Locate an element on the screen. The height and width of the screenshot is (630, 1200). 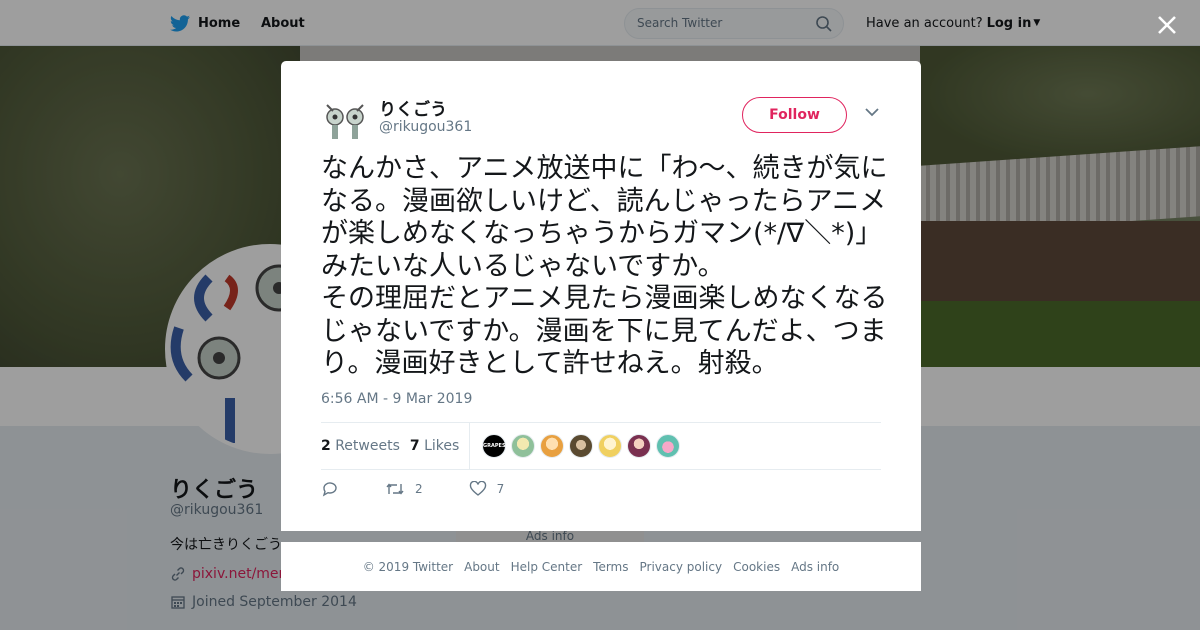
footer-privacy-link: Privacy policy is located at coordinates (681, 567).